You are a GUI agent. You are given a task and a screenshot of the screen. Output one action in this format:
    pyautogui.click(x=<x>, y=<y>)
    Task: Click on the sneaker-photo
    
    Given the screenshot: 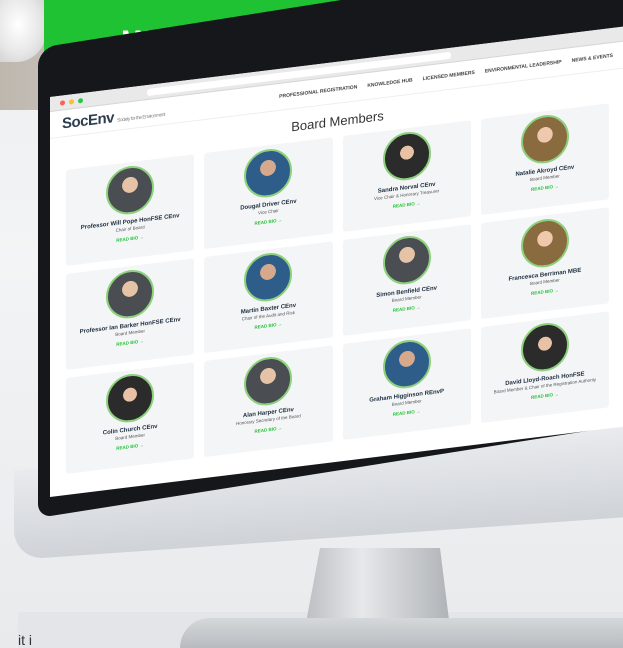 What is the action you would take?
    pyautogui.click(x=23, y=31)
    